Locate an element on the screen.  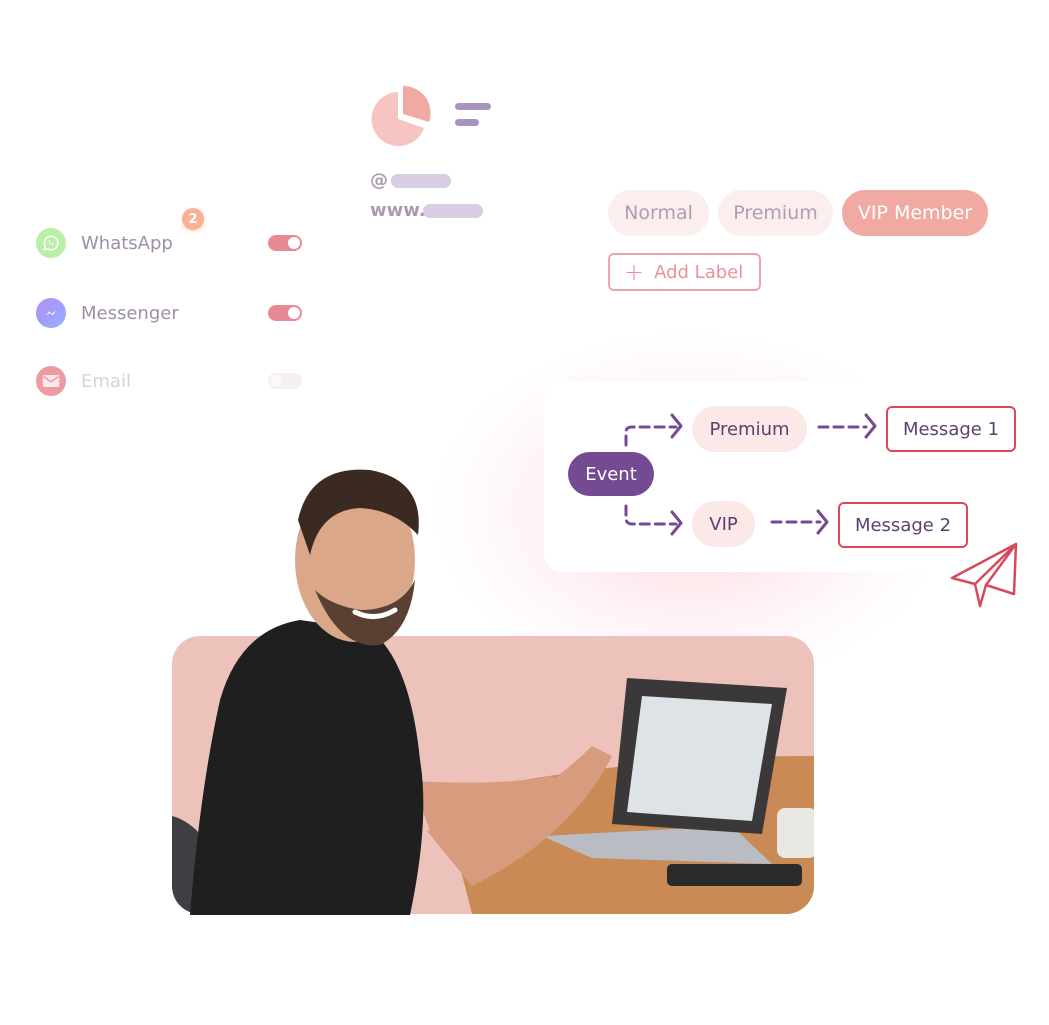
connector-event-vip is located at coordinates (651, 515).